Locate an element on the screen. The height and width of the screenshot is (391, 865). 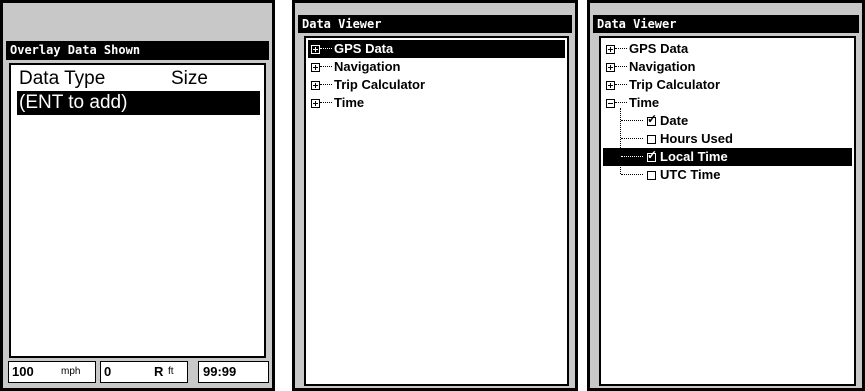
depth-flag: R is located at coordinates (159, 371).